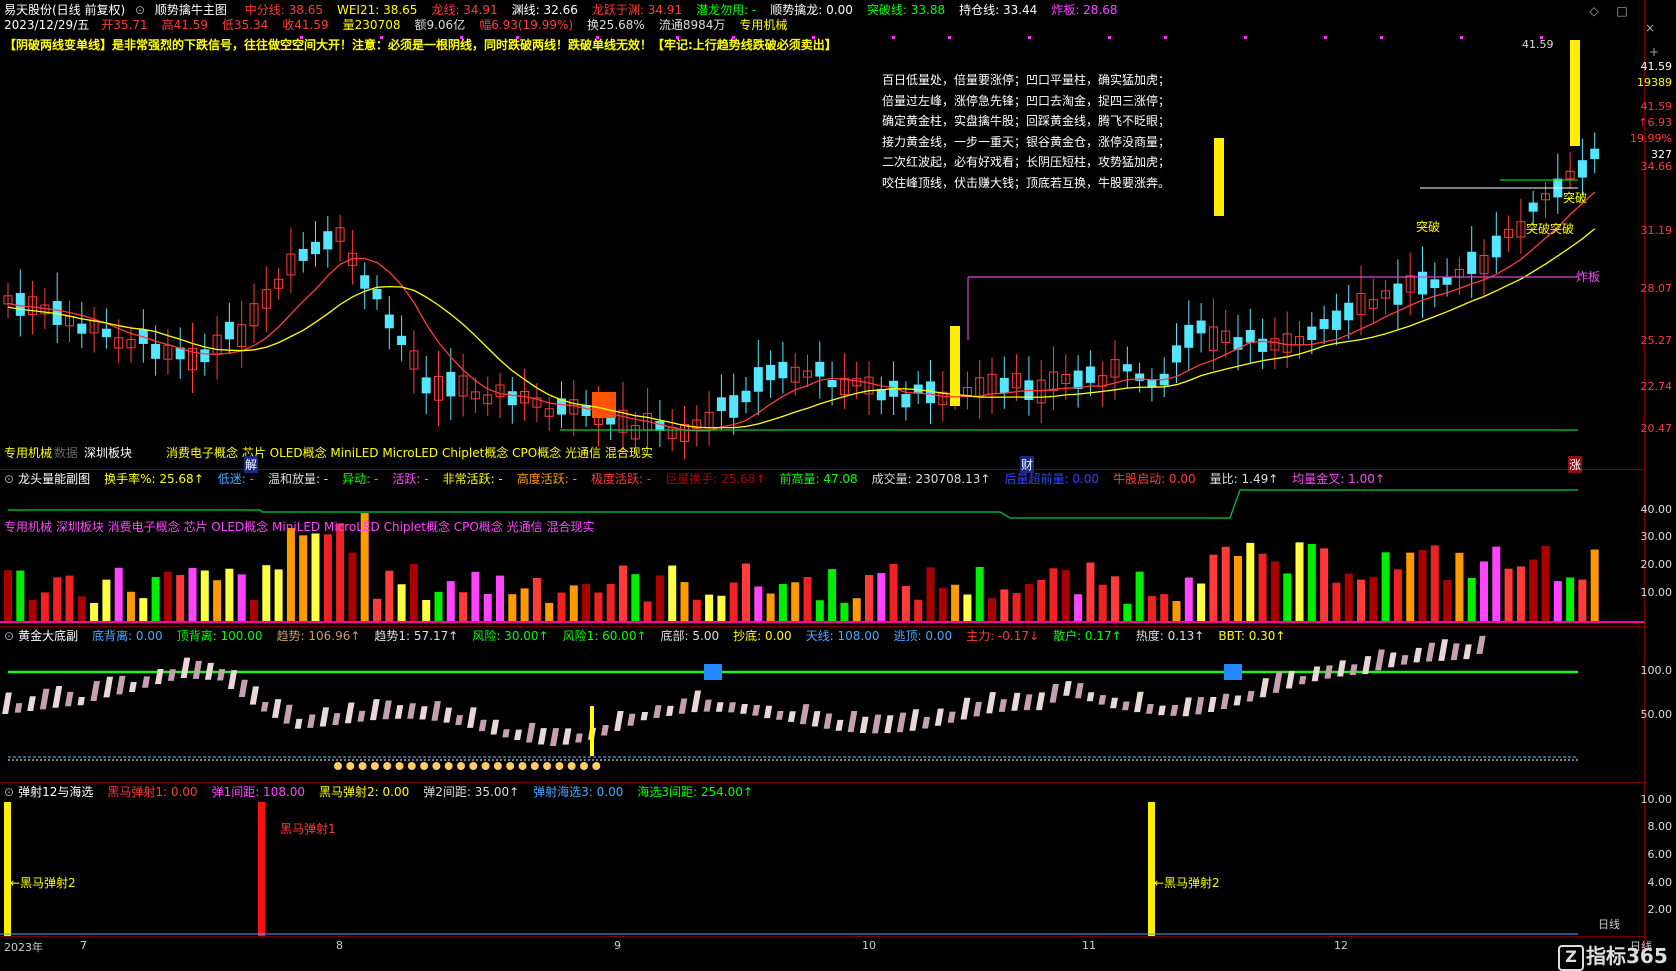  I want to click on shoot-item-3: 弹2间距: 35.00↑, so click(471, 792).